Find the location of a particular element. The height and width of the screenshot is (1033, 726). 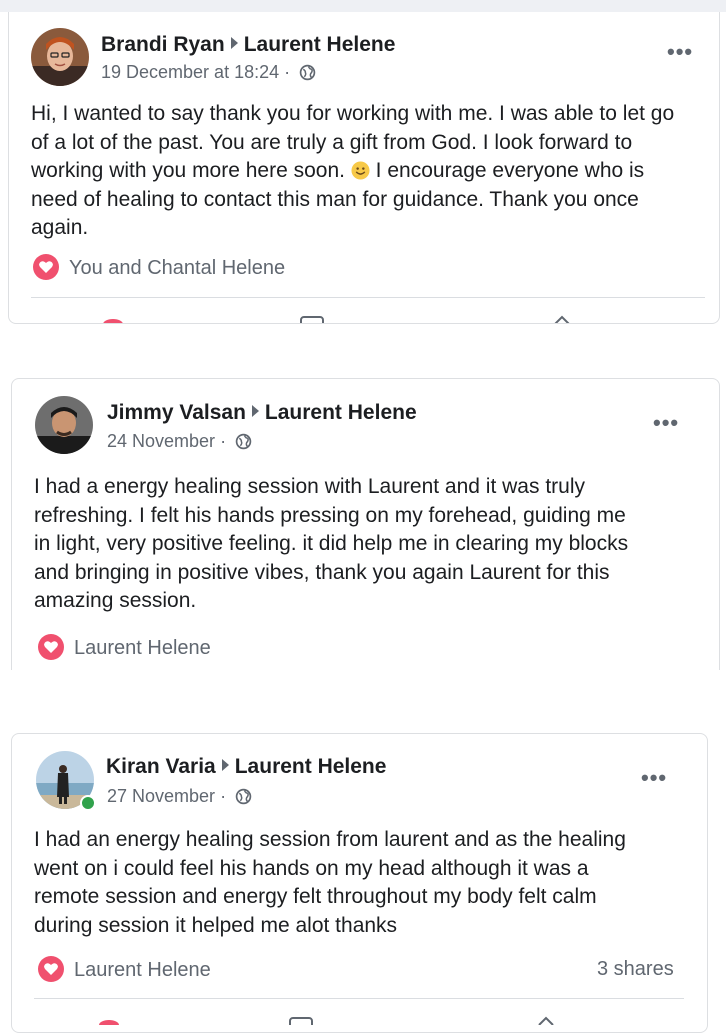

comment-icon is located at coordinates (312, 319).